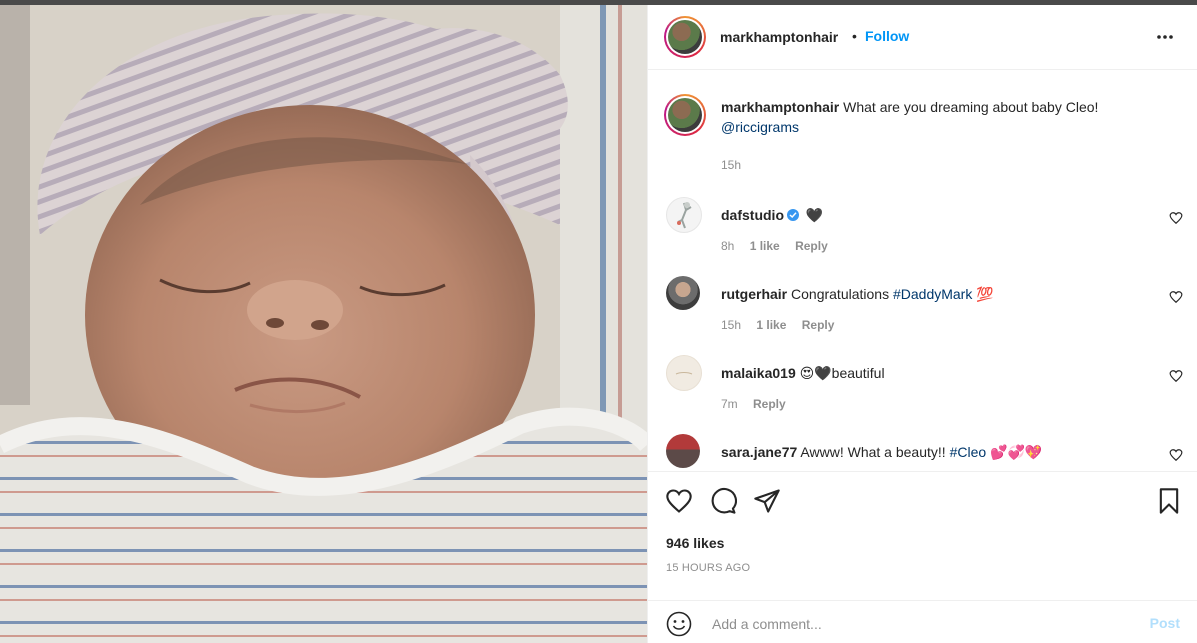 This screenshot has width=1197, height=643. Describe the element at coordinates (758, 373) in the screenshot. I see `comment-username: malaika019` at that location.